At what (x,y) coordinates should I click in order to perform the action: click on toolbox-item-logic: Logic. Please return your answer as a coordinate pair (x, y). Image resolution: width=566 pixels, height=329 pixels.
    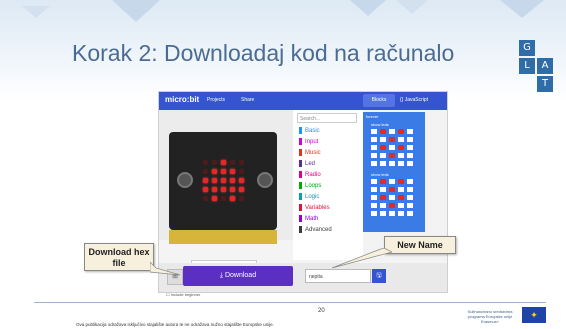
    Looking at the image, I should click on (309, 196).